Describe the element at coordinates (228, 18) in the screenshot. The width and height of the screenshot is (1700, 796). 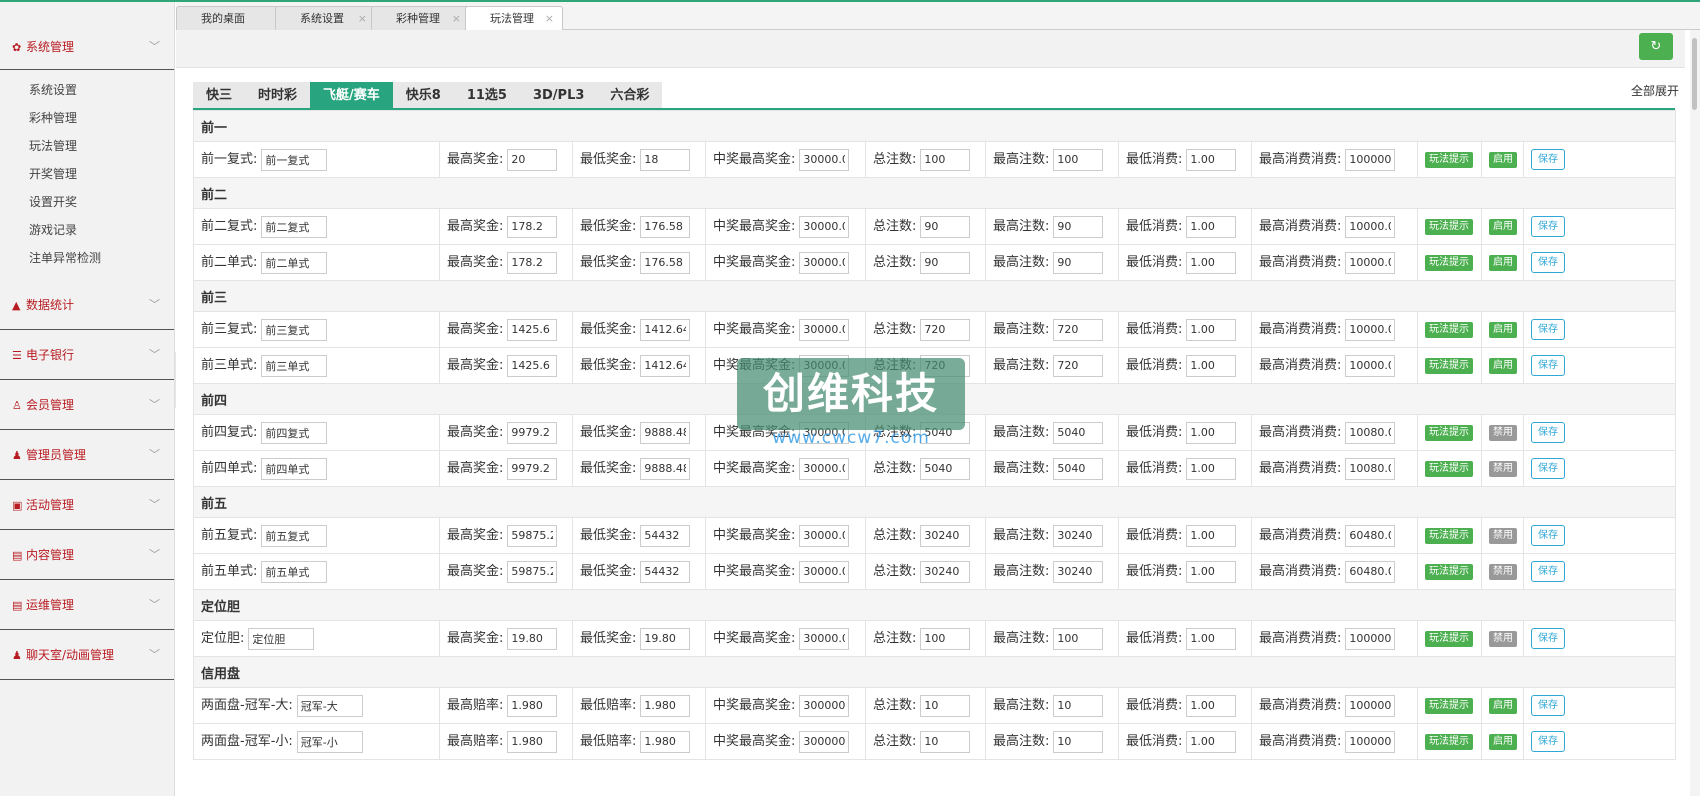
I see `tab-0: 我的桌面` at that location.